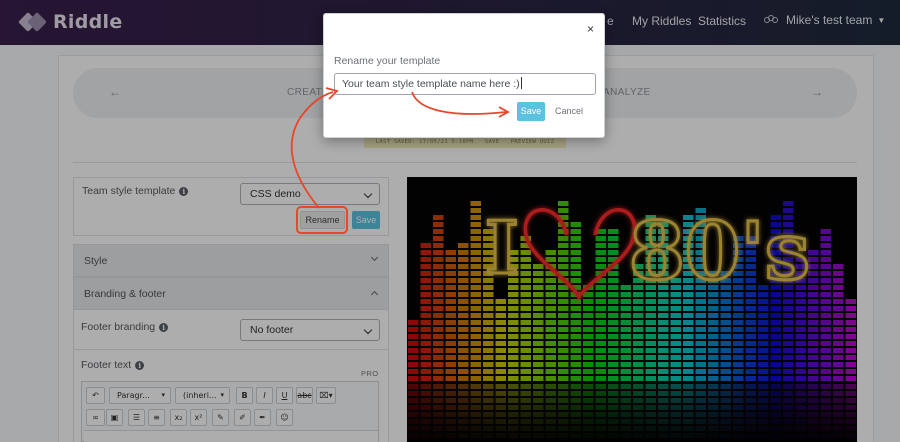 This screenshot has width=900, height=442. What do you see at coordinates (431, 84) in the screenshot?
I see `template-name-input-value: Your team style template name here :)` at bounding box center [431, 84].